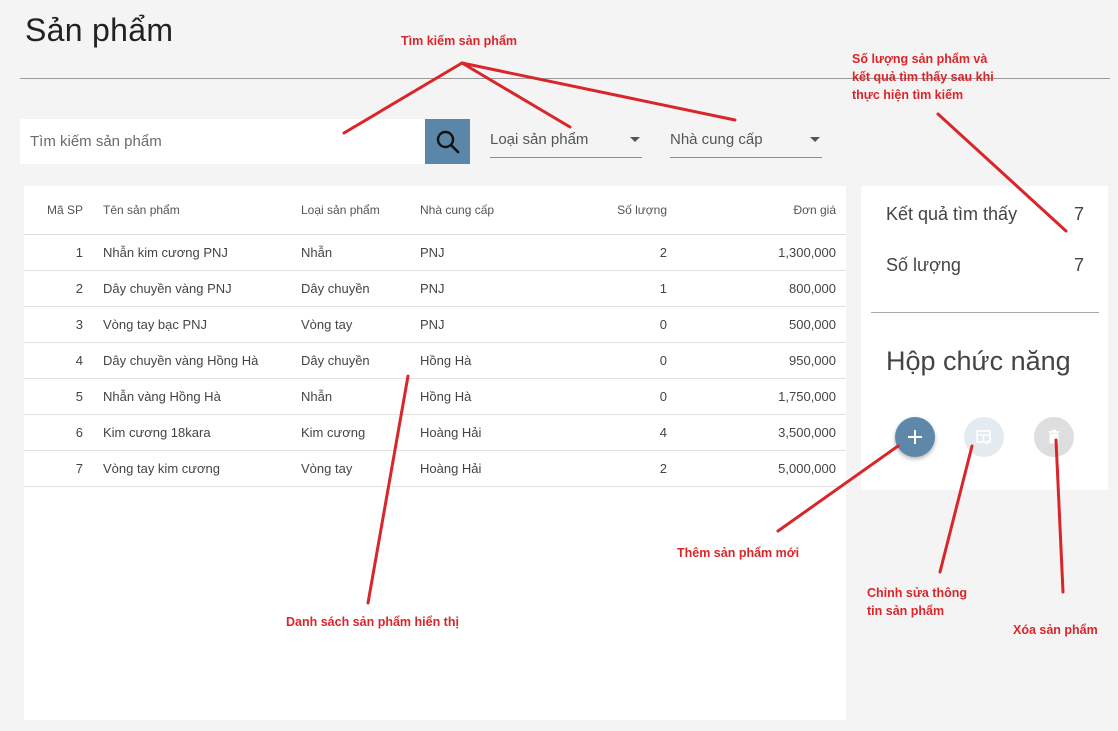 Image resolution: width=1118 pixels, height=731 pixels. I want to click on annotation-add: Thêm sản phẩm mới, so click(738, 553).